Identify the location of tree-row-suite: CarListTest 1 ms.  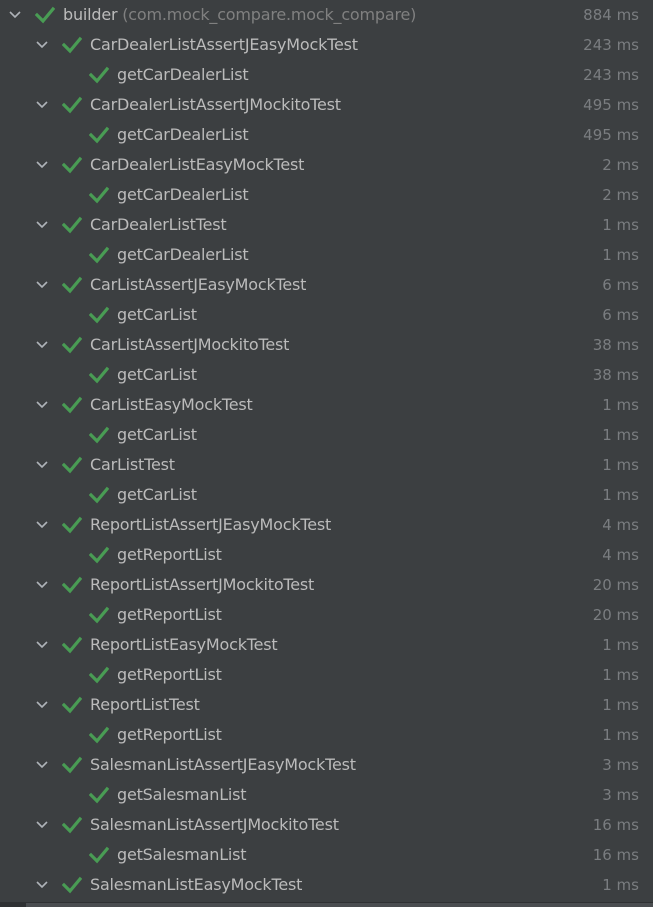
(326, 465).